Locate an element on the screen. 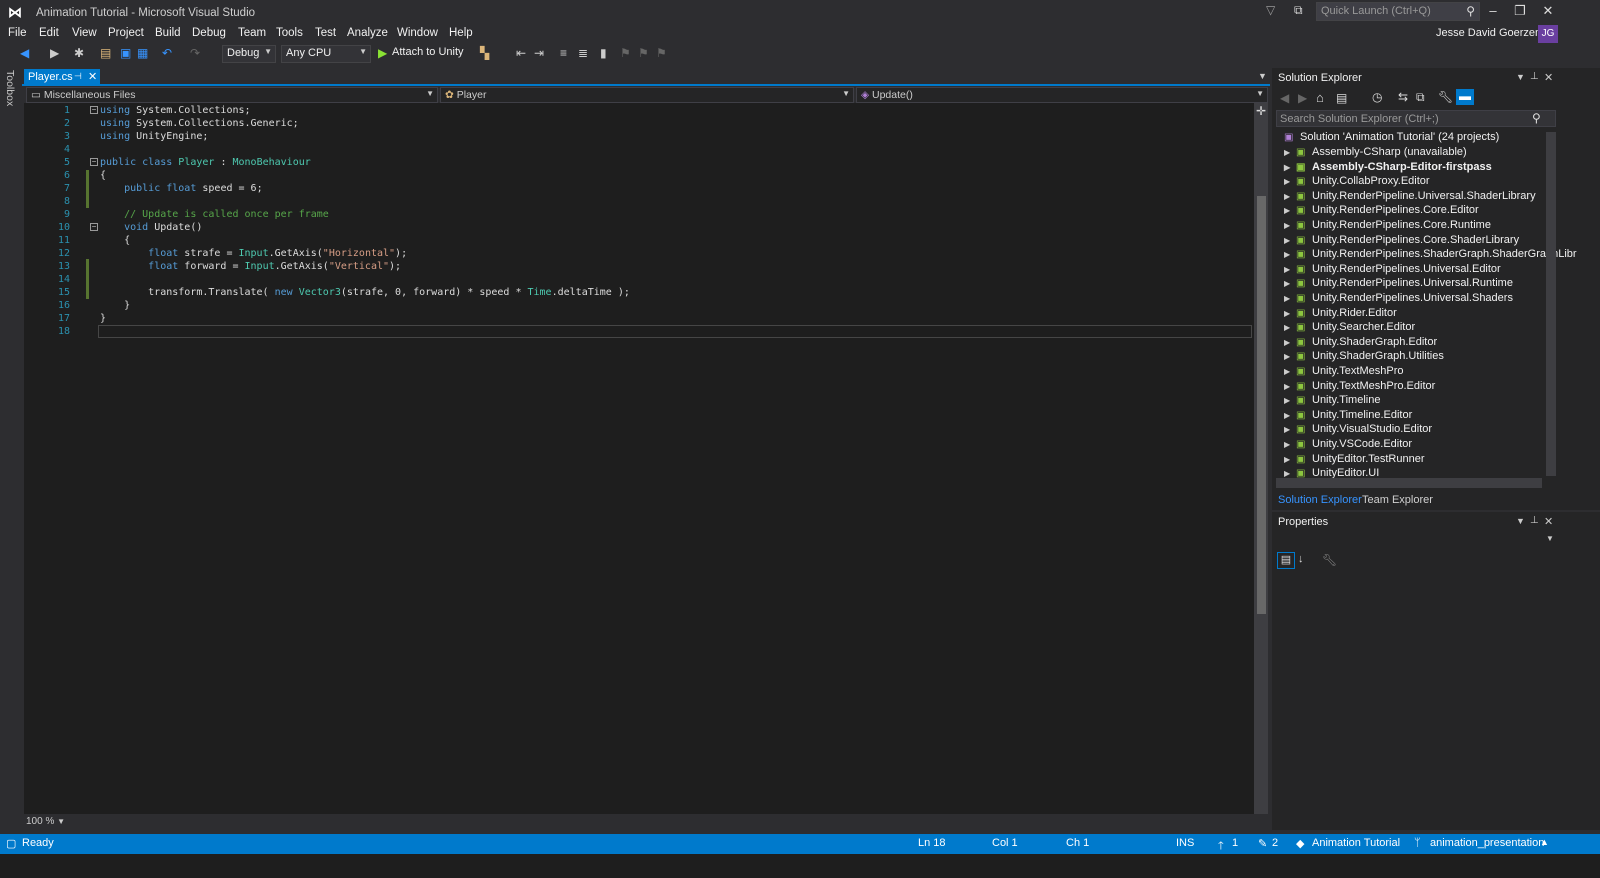 This screenshot has height=878, width=1600. project-item: ▶ ▣ Unity.RenderPipelines.Core.Editor is located at coordinates (1381, 211).